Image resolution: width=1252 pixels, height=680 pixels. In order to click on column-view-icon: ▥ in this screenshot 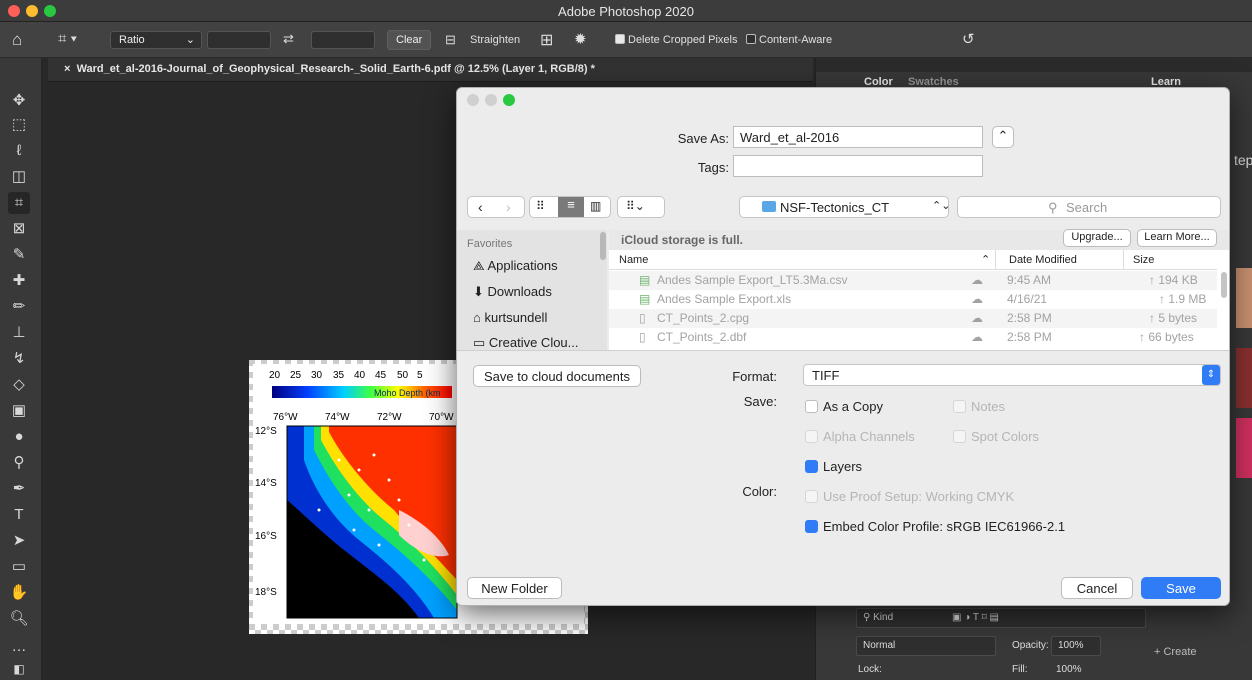, I will do `click(595, 206)`.